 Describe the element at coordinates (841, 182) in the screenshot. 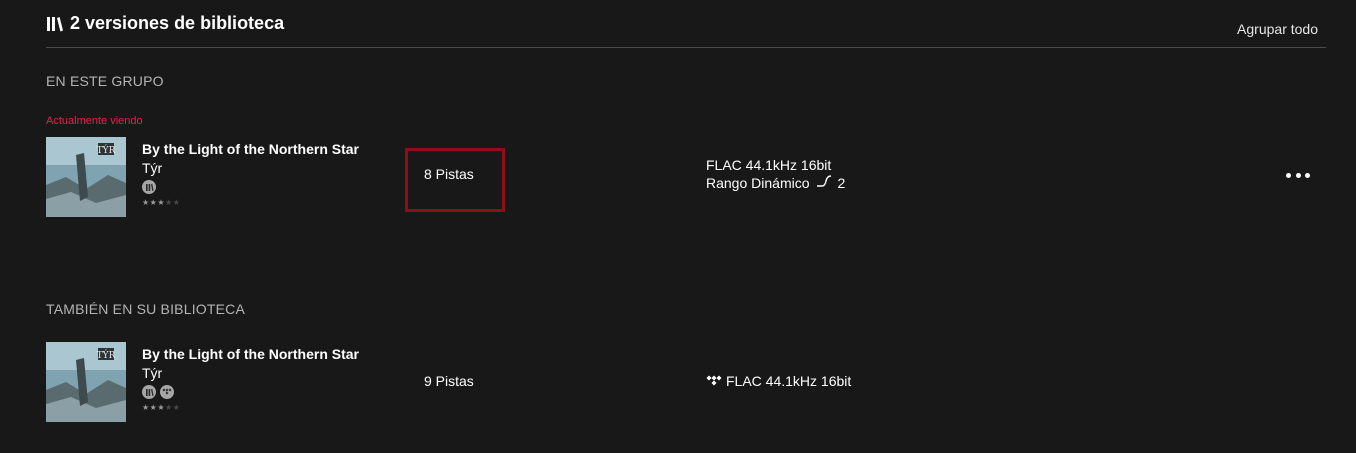

I see `dynamic-range-value: 2` at that location.